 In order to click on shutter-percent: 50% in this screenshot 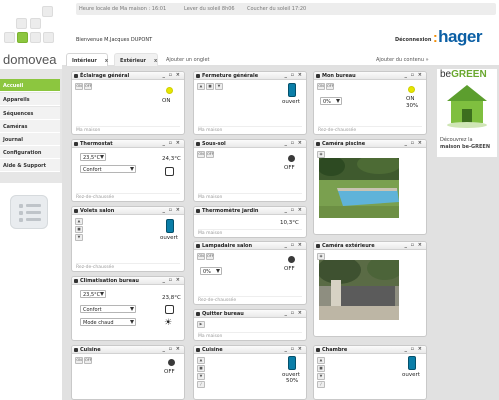, I will do `click(292, 381)`.